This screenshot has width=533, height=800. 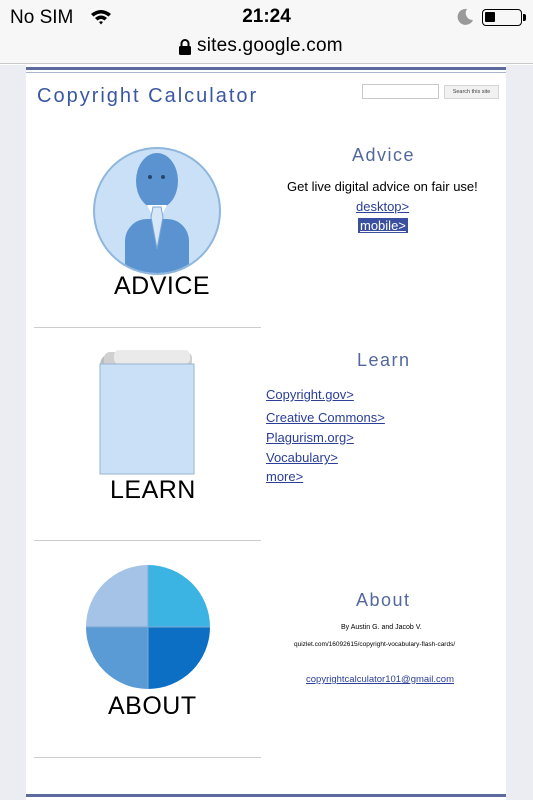 I want to click on learn-image, so click(x=148, y=412).